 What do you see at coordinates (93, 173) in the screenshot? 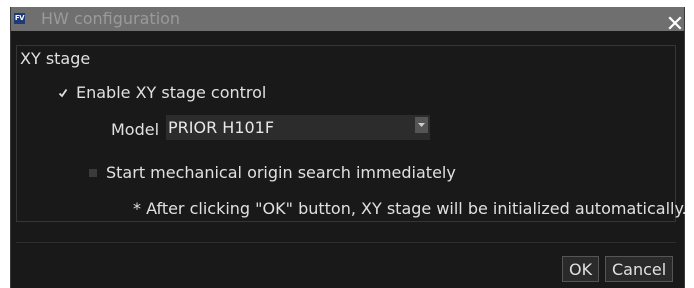
I see `origin-search-checkbox` at bounding box center [93, 173].